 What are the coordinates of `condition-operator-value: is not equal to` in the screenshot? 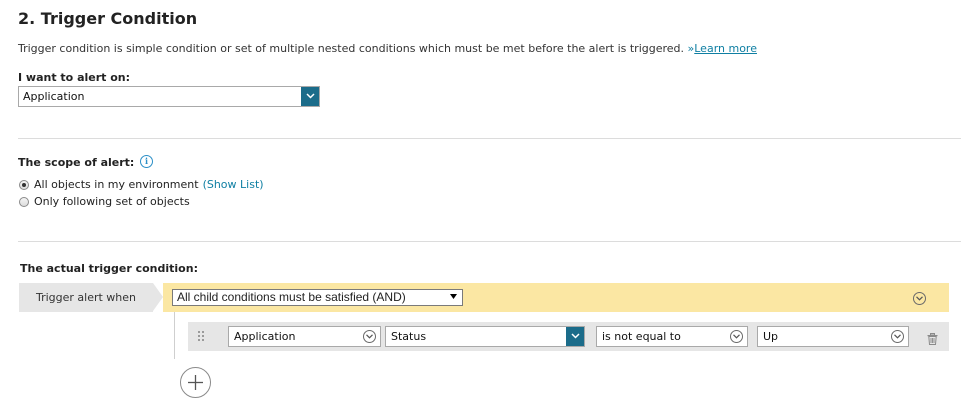 It's located at (641, 336).